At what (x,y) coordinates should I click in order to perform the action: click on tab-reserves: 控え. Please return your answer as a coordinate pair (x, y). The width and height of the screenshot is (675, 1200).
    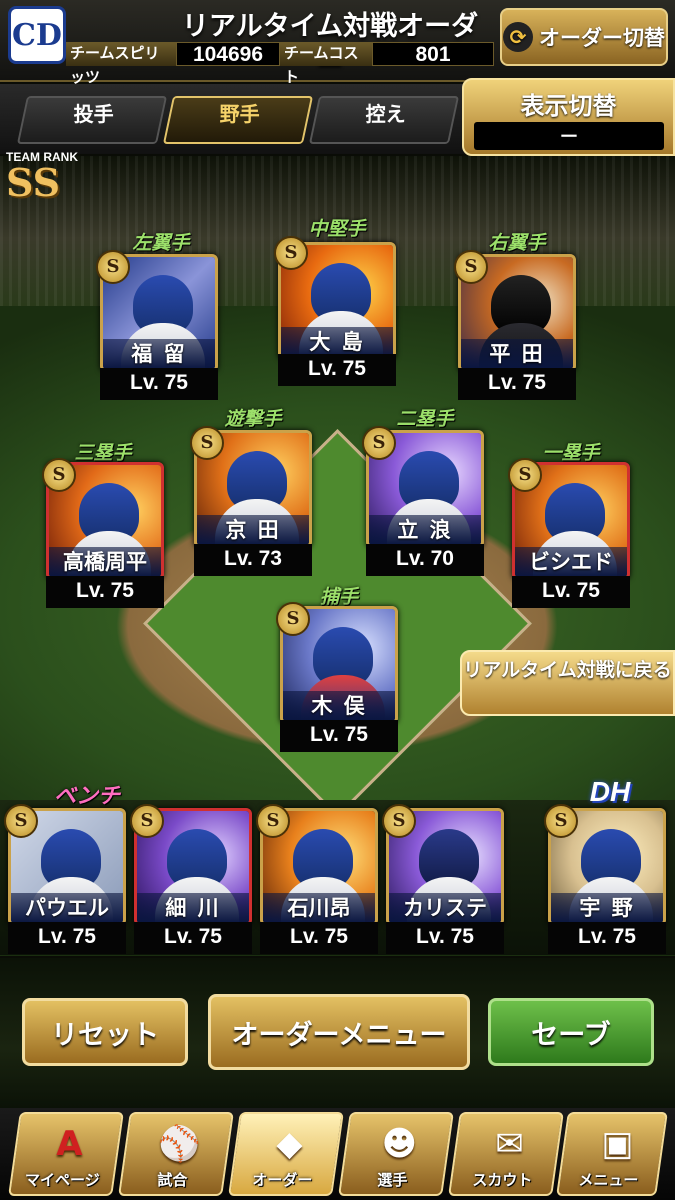
    Looking at the image, I should click on (384, 120).